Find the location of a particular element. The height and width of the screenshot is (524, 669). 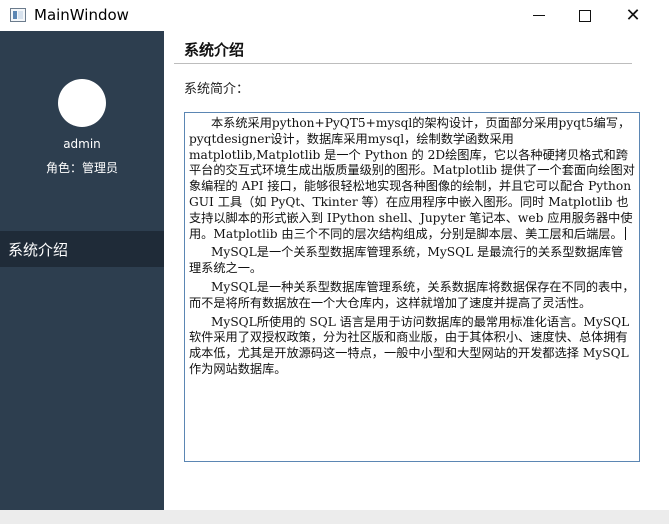

sidebar-item-system-intro: 系统介绍 is located at coordinates (82, 249).